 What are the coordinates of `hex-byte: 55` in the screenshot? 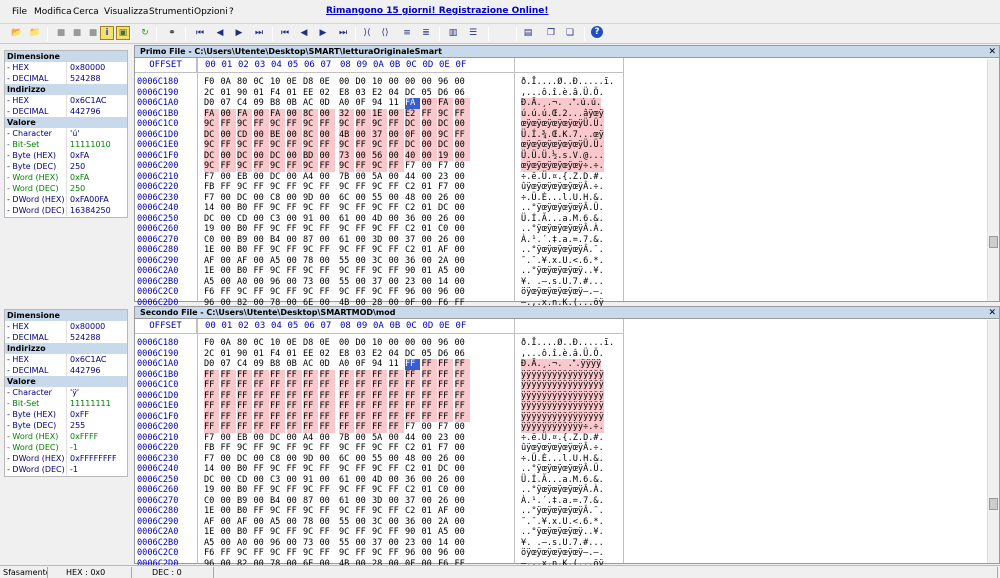 It's located at (346, 261).